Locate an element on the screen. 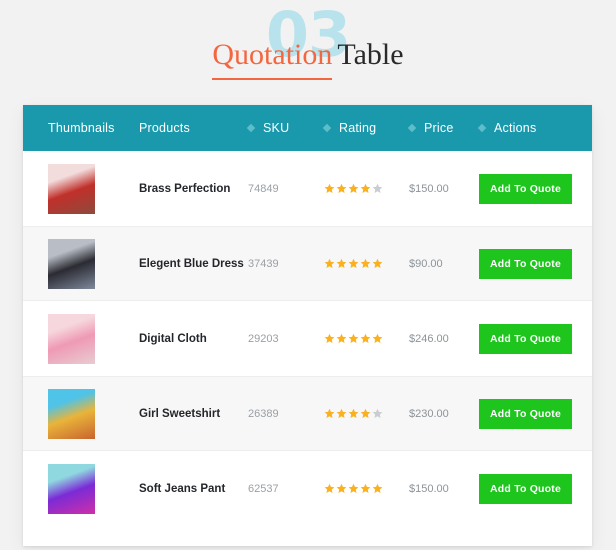 The height and width of the screenshot is (550, 616). product-price-cell: $246.00 is located at coordinates (444, 339).